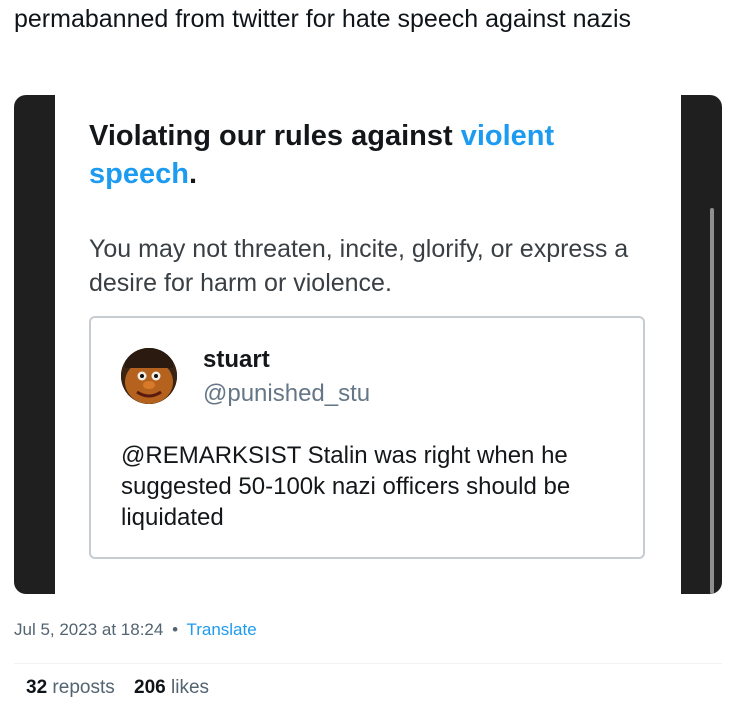  Describe the element at coordinates (287, 393) in the screenshot. I see `author-handle: @punished_stu` at that location.